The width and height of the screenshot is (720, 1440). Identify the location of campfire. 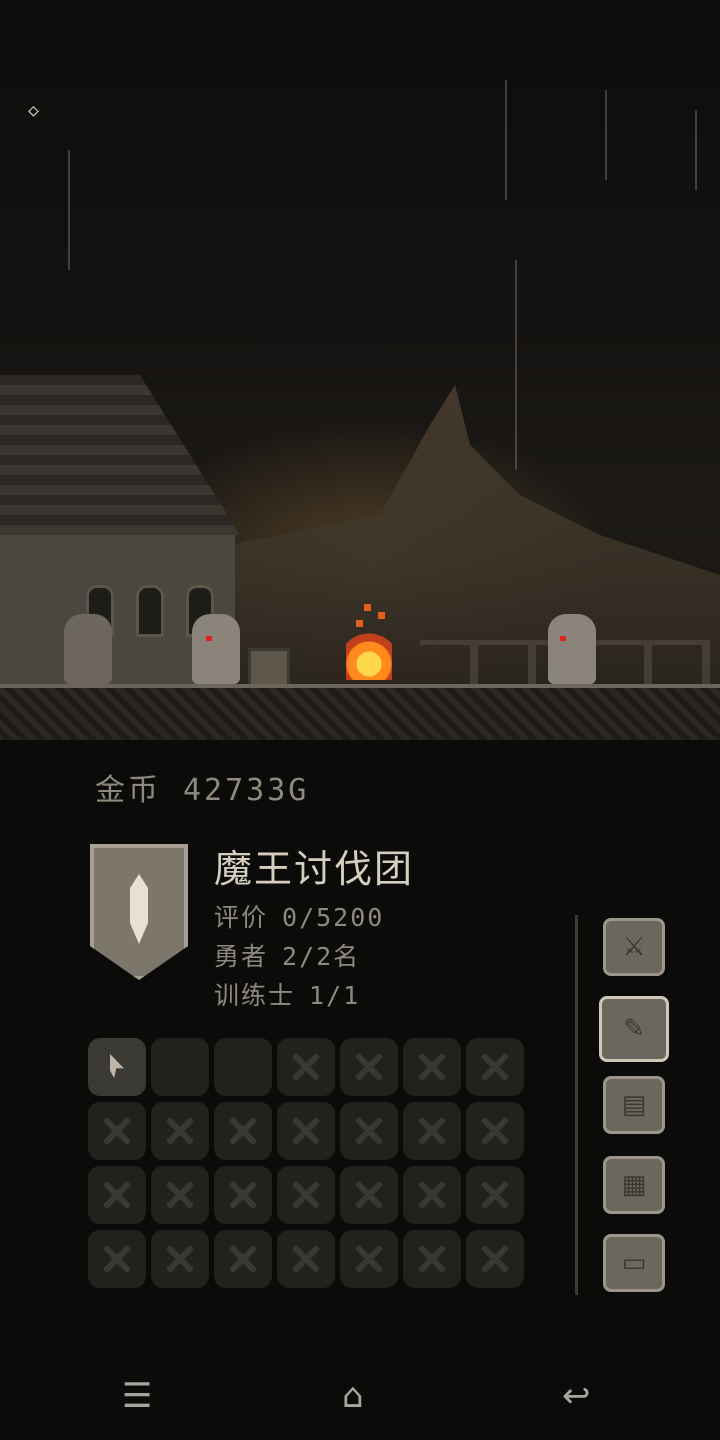
(369, 640).